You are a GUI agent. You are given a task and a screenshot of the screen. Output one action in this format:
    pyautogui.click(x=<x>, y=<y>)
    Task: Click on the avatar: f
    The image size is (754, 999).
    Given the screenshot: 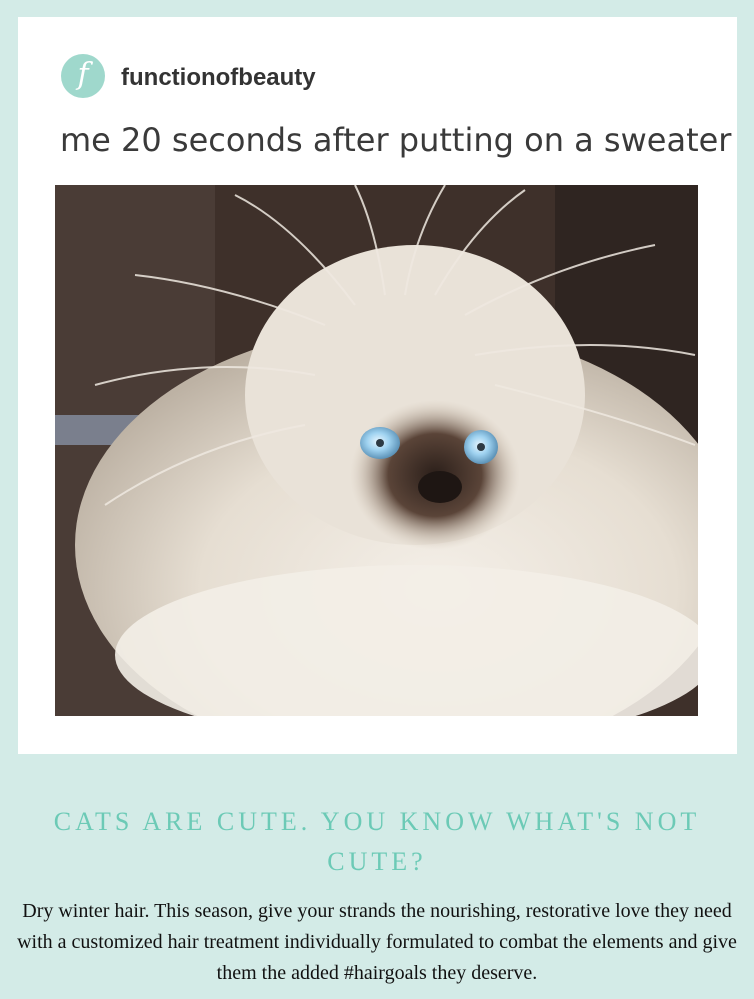 What is the action you would take?
    pyautogui.click(x=83, y=76)
    